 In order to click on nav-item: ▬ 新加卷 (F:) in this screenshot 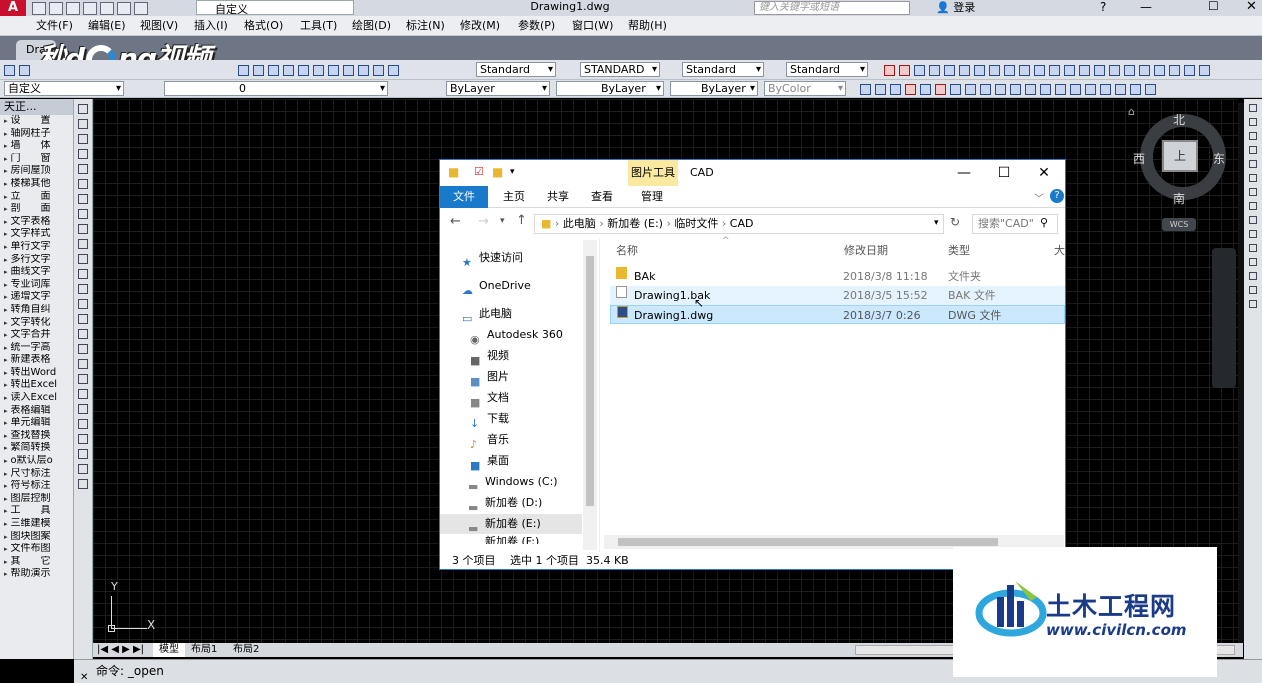, I will do `click(511, 538)`.